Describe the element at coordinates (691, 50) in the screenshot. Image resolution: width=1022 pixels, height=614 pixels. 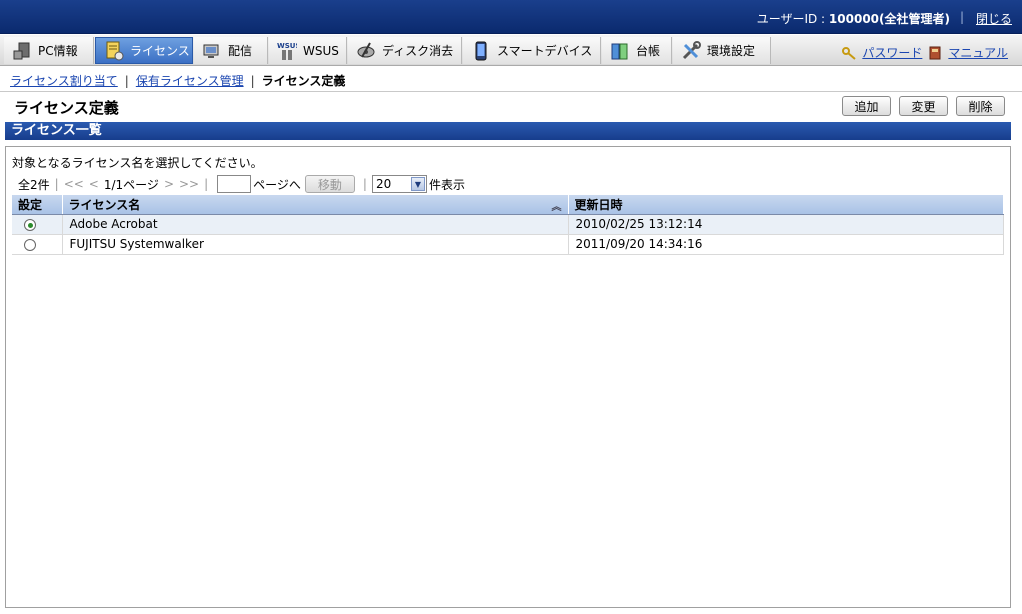
I see `settings-icon` at that location.